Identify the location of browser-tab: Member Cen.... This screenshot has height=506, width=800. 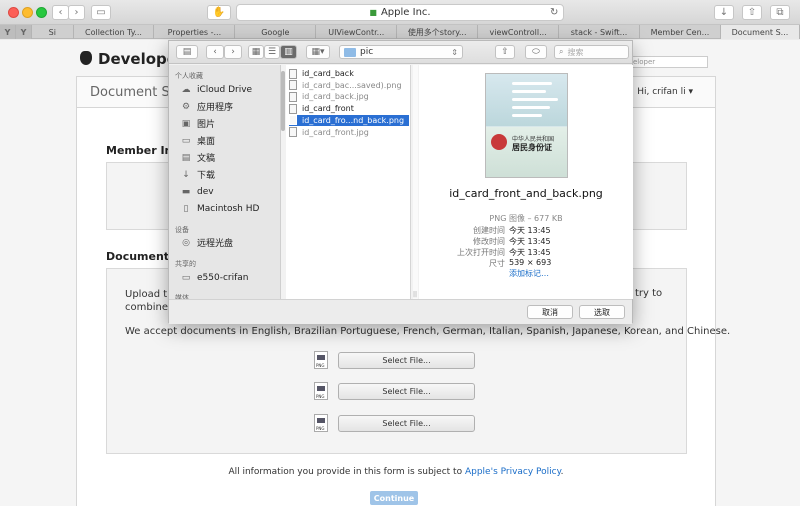
(680, 32).